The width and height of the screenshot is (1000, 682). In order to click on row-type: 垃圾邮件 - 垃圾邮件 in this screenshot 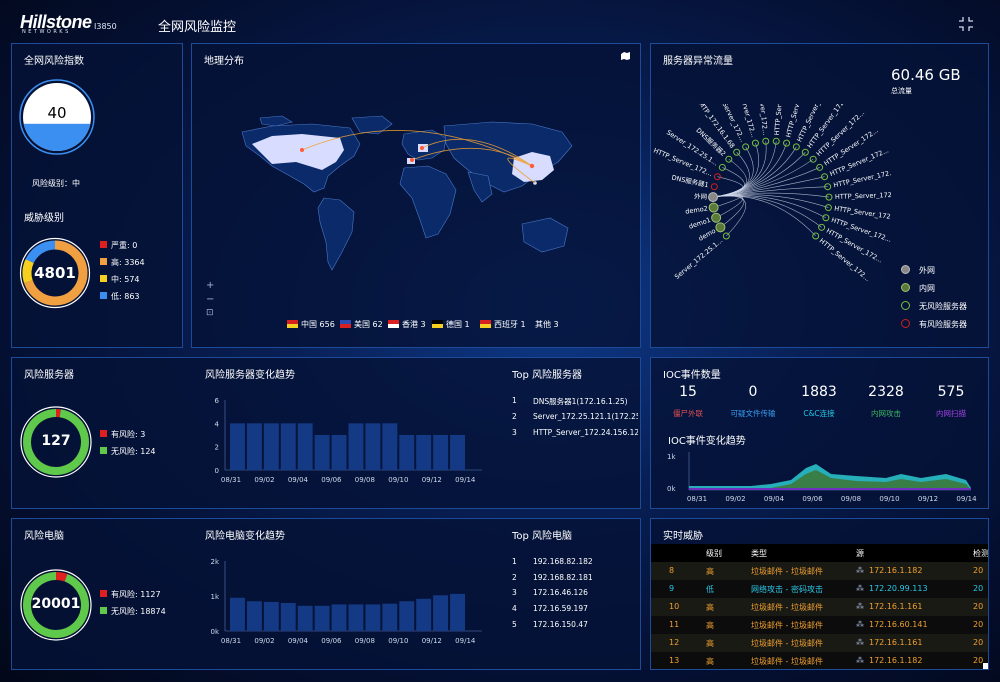, I will do `click(787, 571)`.